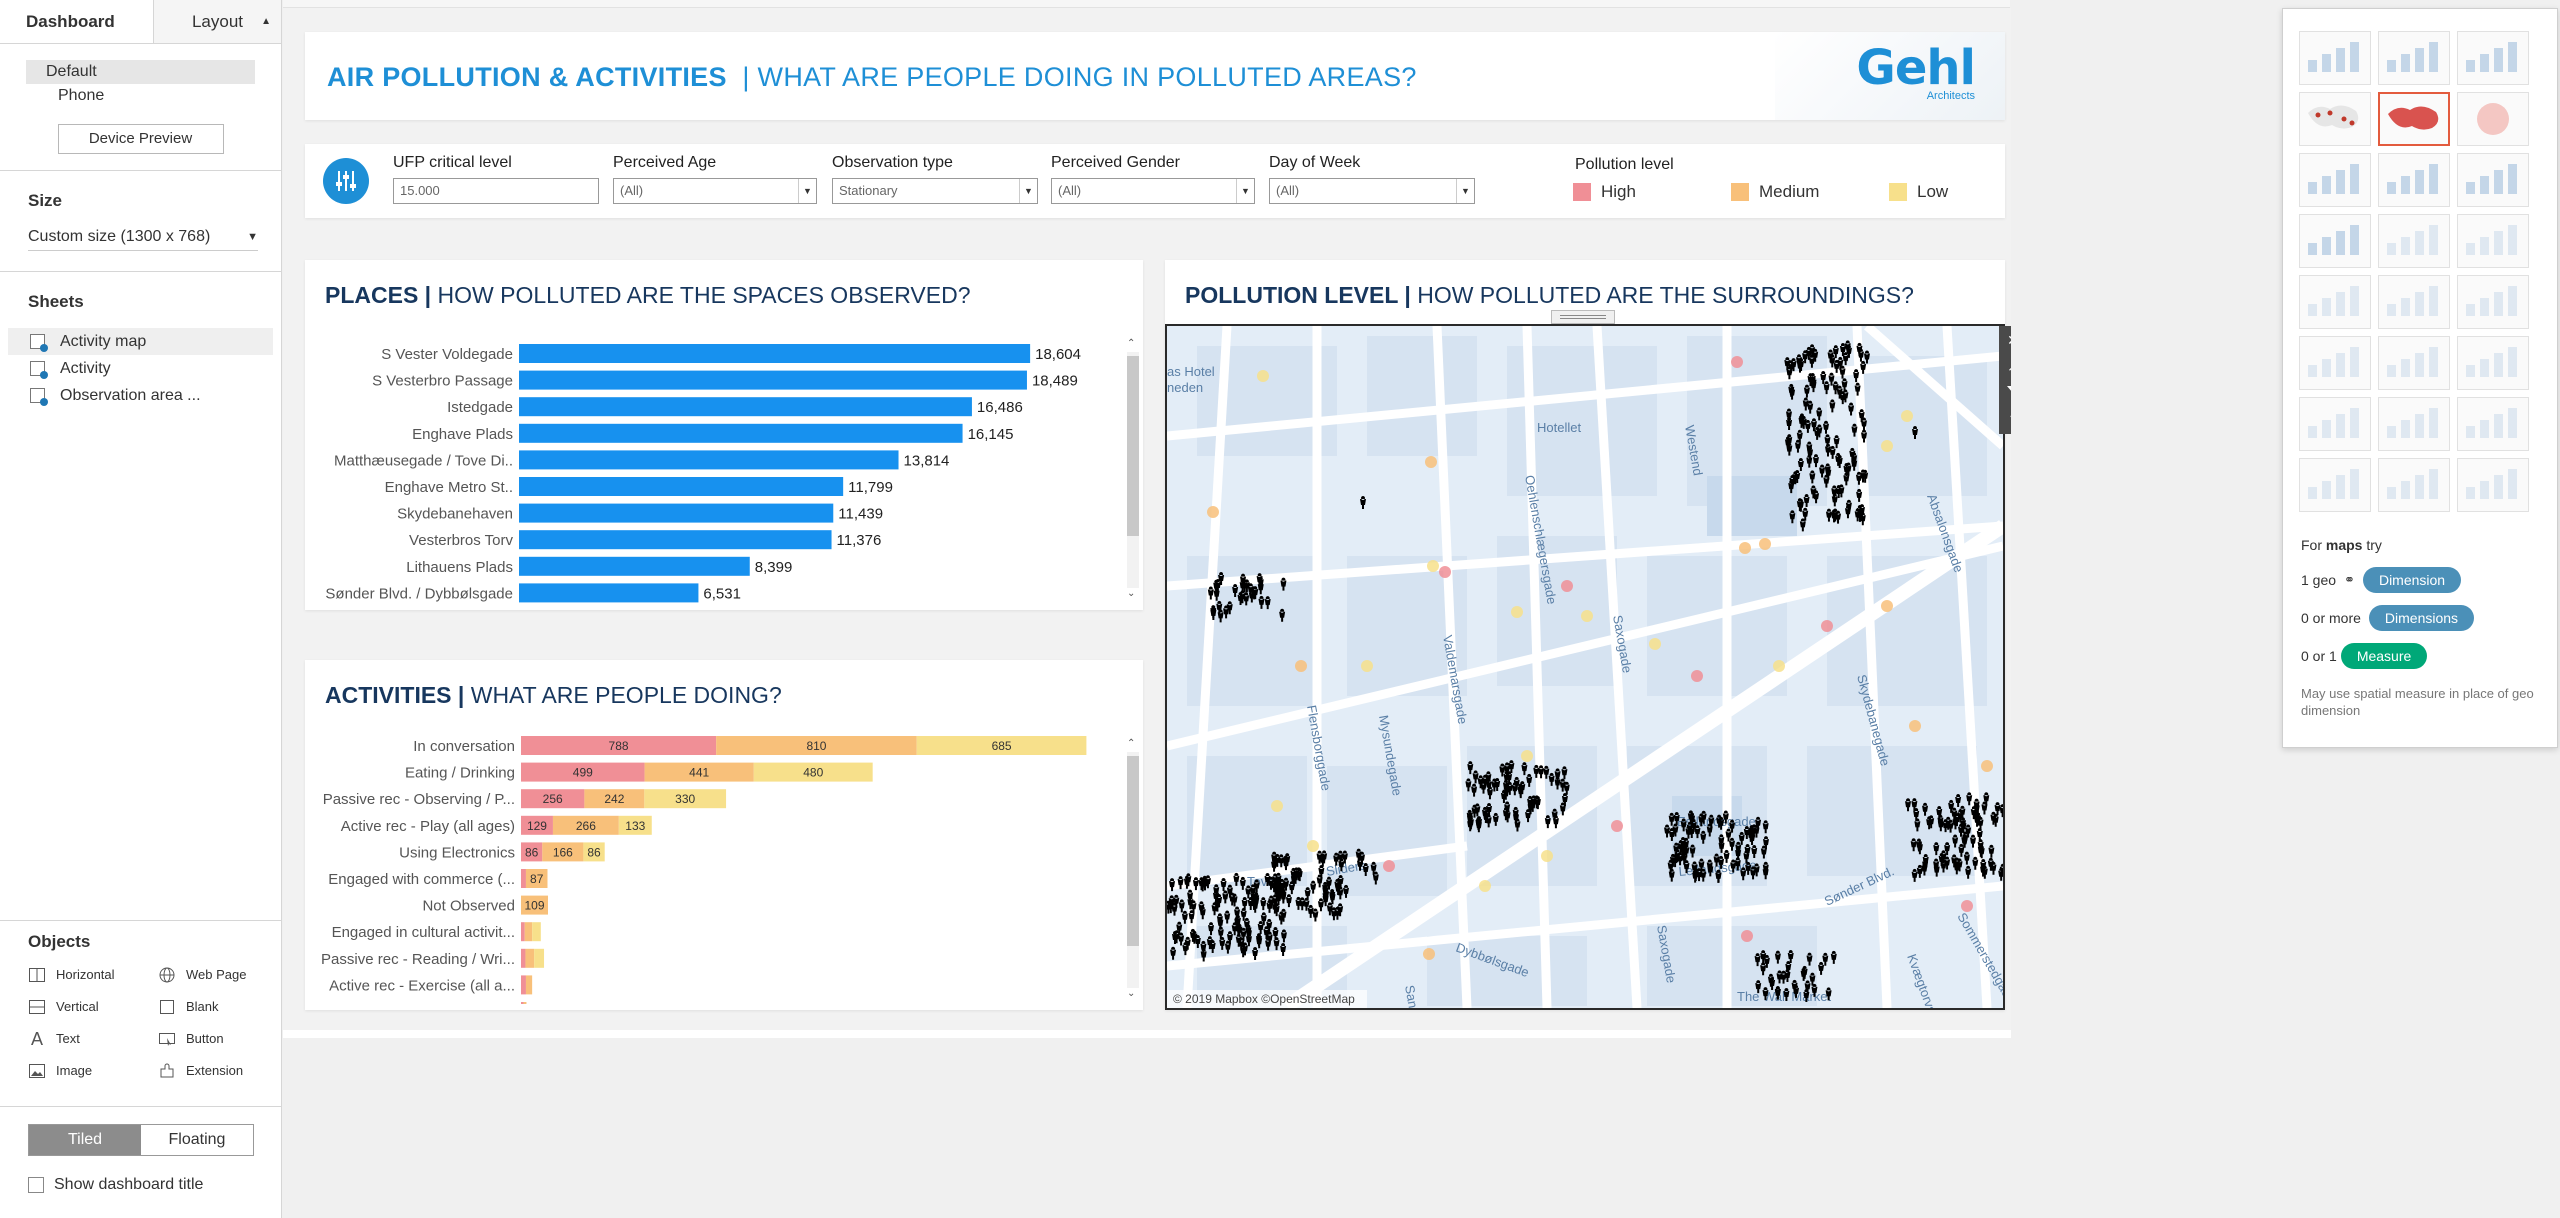 This screenshot has height=1218, width=2560. I want to click on show-me-symbol-map-icon, so click(2335, 119).